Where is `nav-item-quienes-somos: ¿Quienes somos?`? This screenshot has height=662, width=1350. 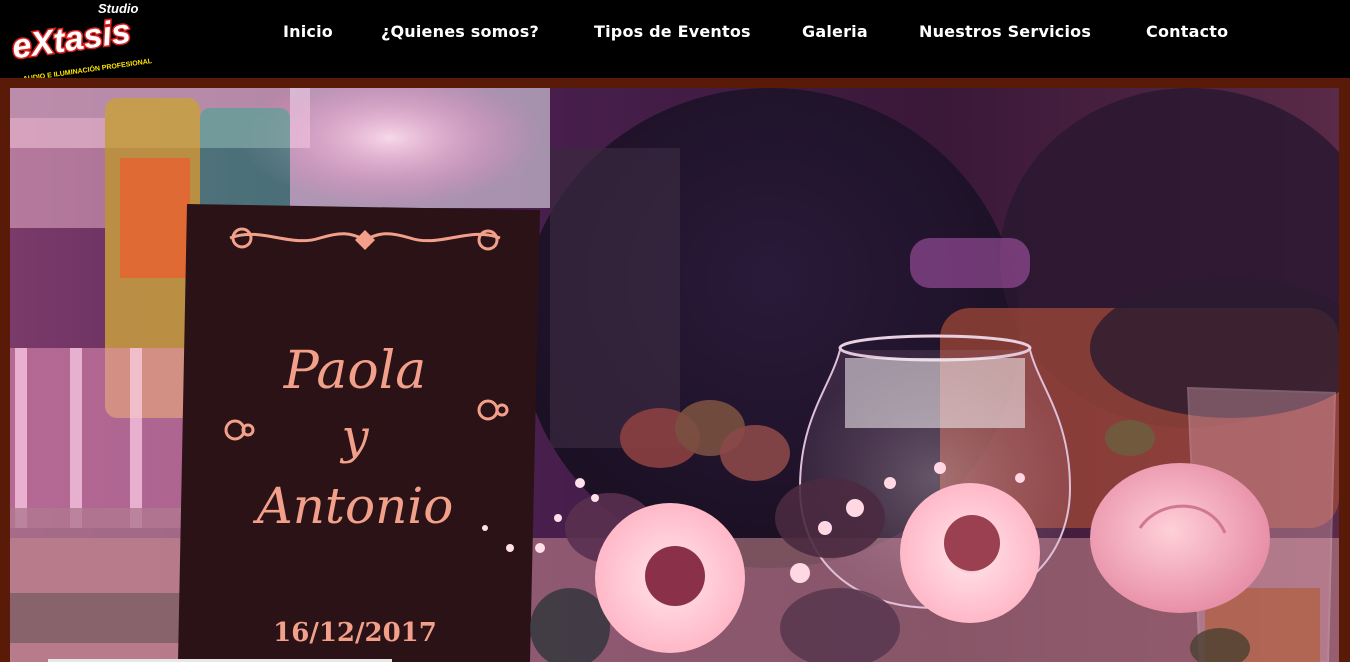
nav-item-quienes-somos: ¿Quienes somos? is located at coordinates (460, 31).